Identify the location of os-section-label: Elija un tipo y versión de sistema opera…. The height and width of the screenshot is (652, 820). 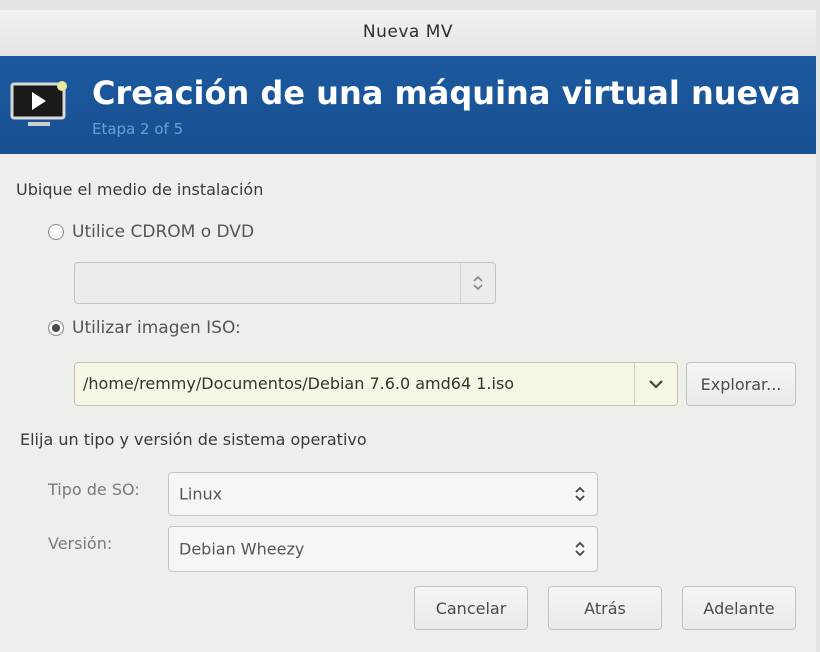
(193, 439).